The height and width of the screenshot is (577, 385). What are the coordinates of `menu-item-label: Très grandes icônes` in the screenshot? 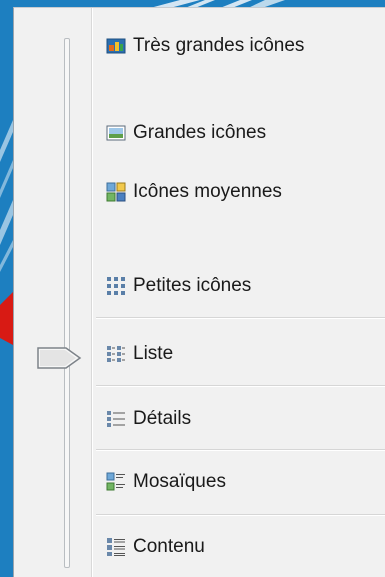 It's located at (219, 45).